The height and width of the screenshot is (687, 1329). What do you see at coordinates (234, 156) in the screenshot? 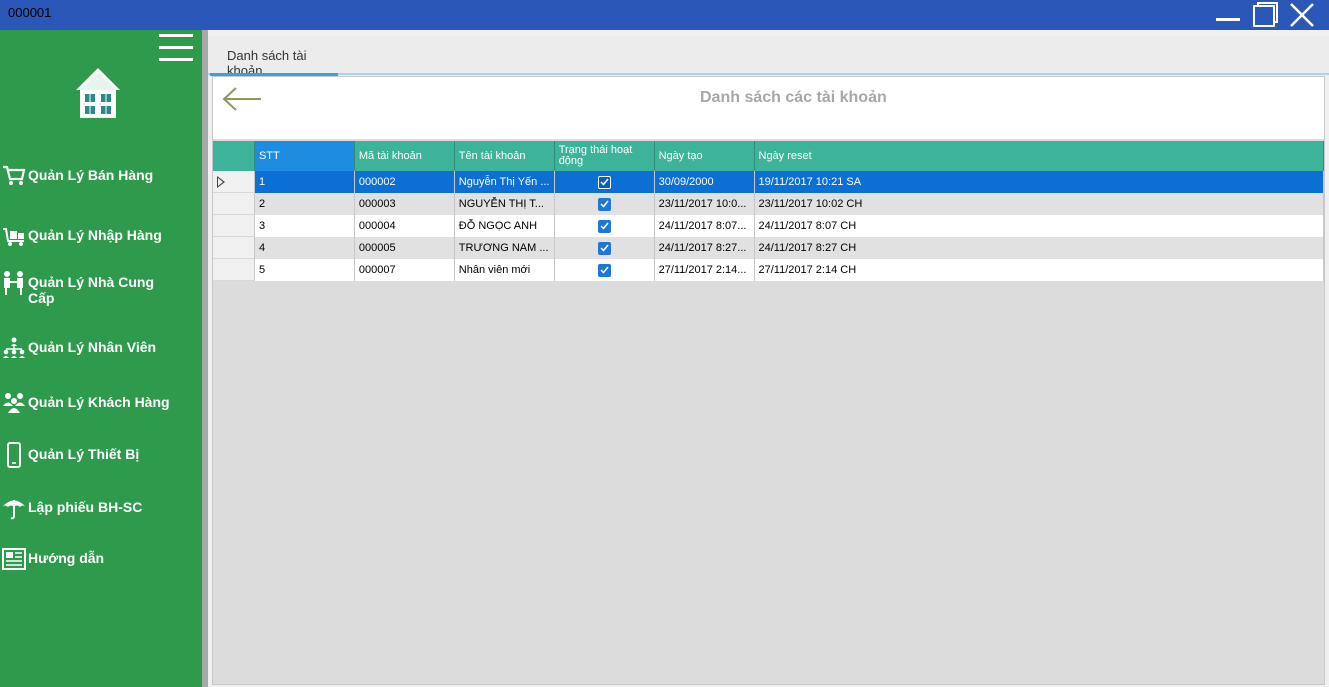
I see `row-header-corner` at bounding box center [234, 156].